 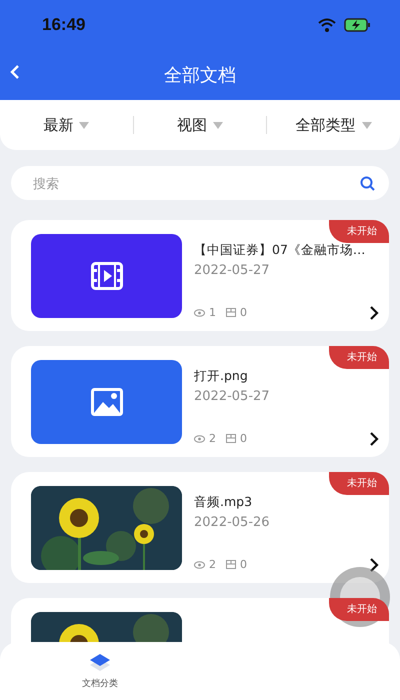 I want to click on page-title: 全部文档, so click(x=200, y=75).